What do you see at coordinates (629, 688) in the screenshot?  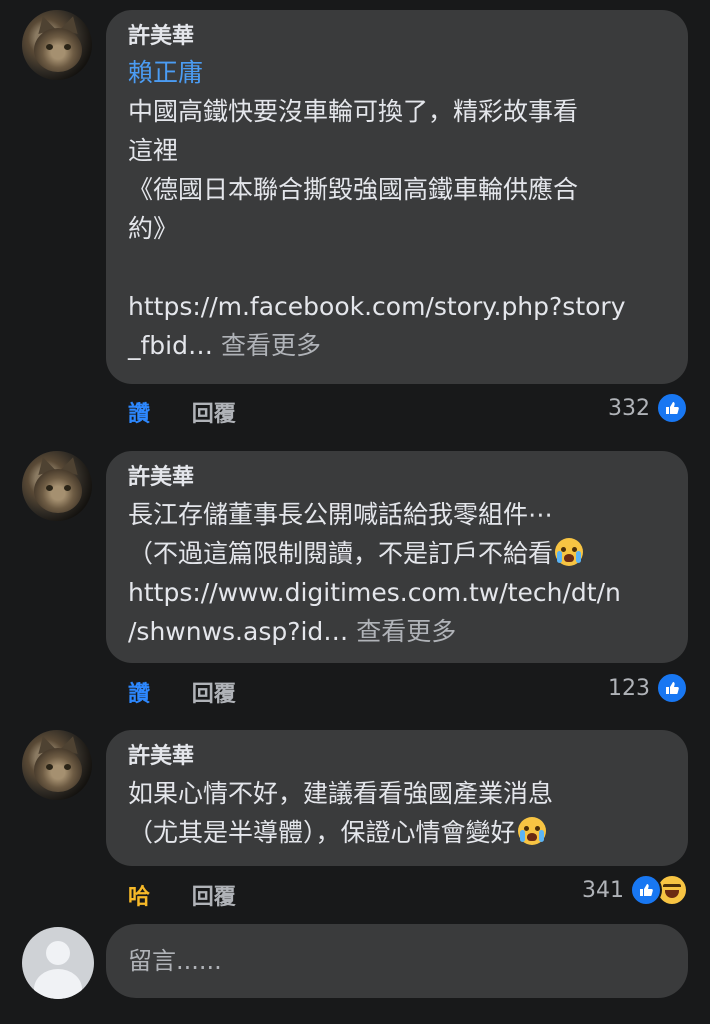 I see `reaction-count: 123` at bounding box center [629, 688].